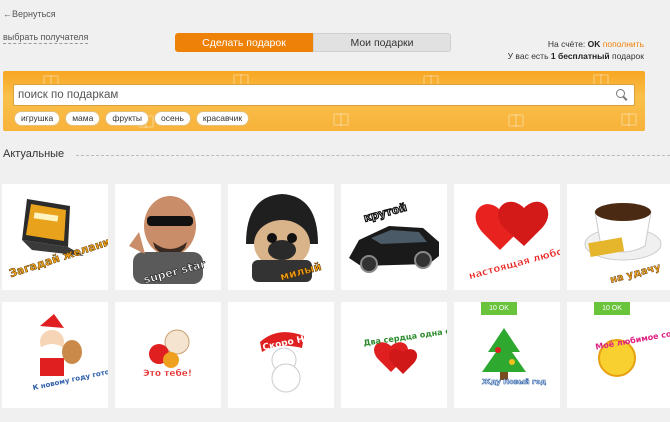 This screenshot has height=422, width=670. Describe the element at coordinates (622, 95) in the screenshot. I see `search-icon` at that location.